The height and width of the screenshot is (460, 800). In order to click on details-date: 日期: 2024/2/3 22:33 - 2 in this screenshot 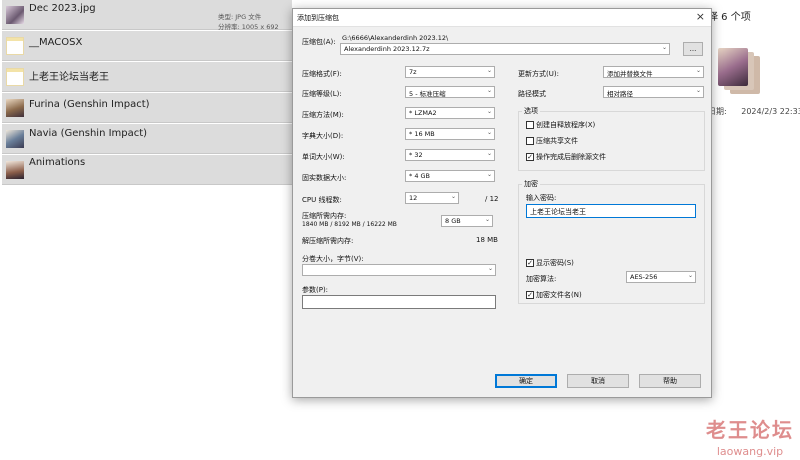, I will do `click(754, 111)`.